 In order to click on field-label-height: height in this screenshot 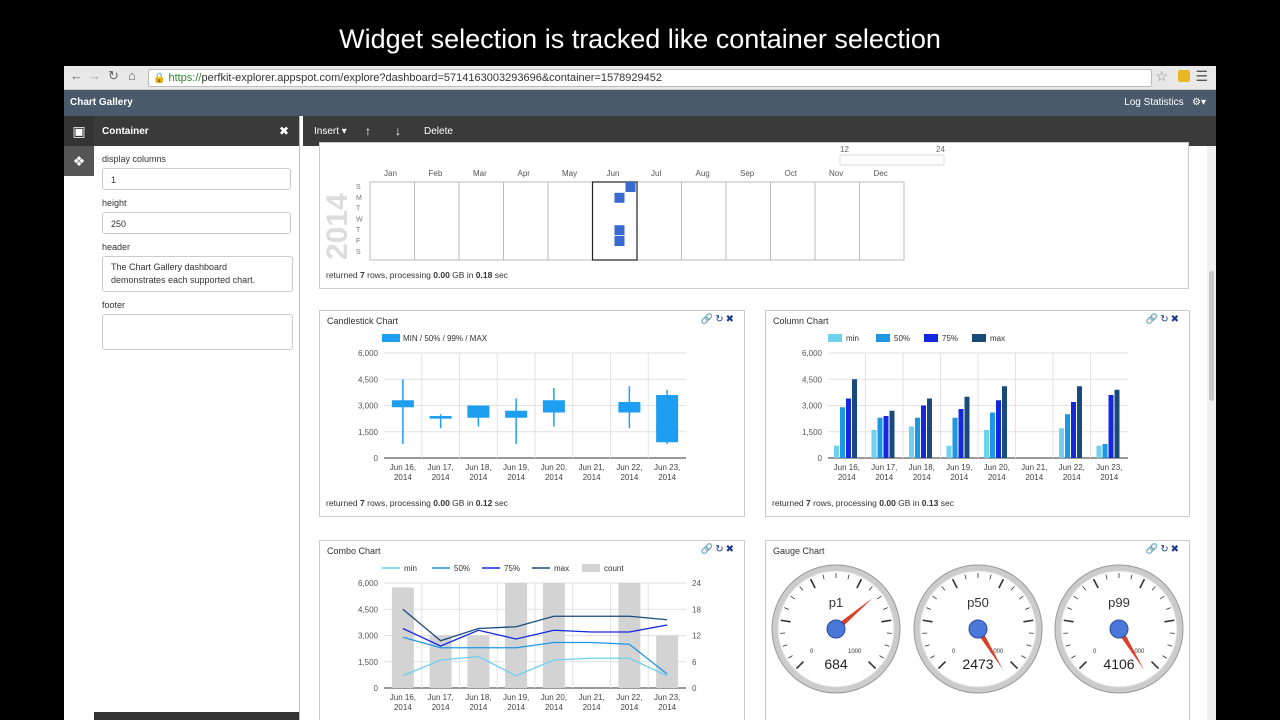, I will do `click(114, 203)`.